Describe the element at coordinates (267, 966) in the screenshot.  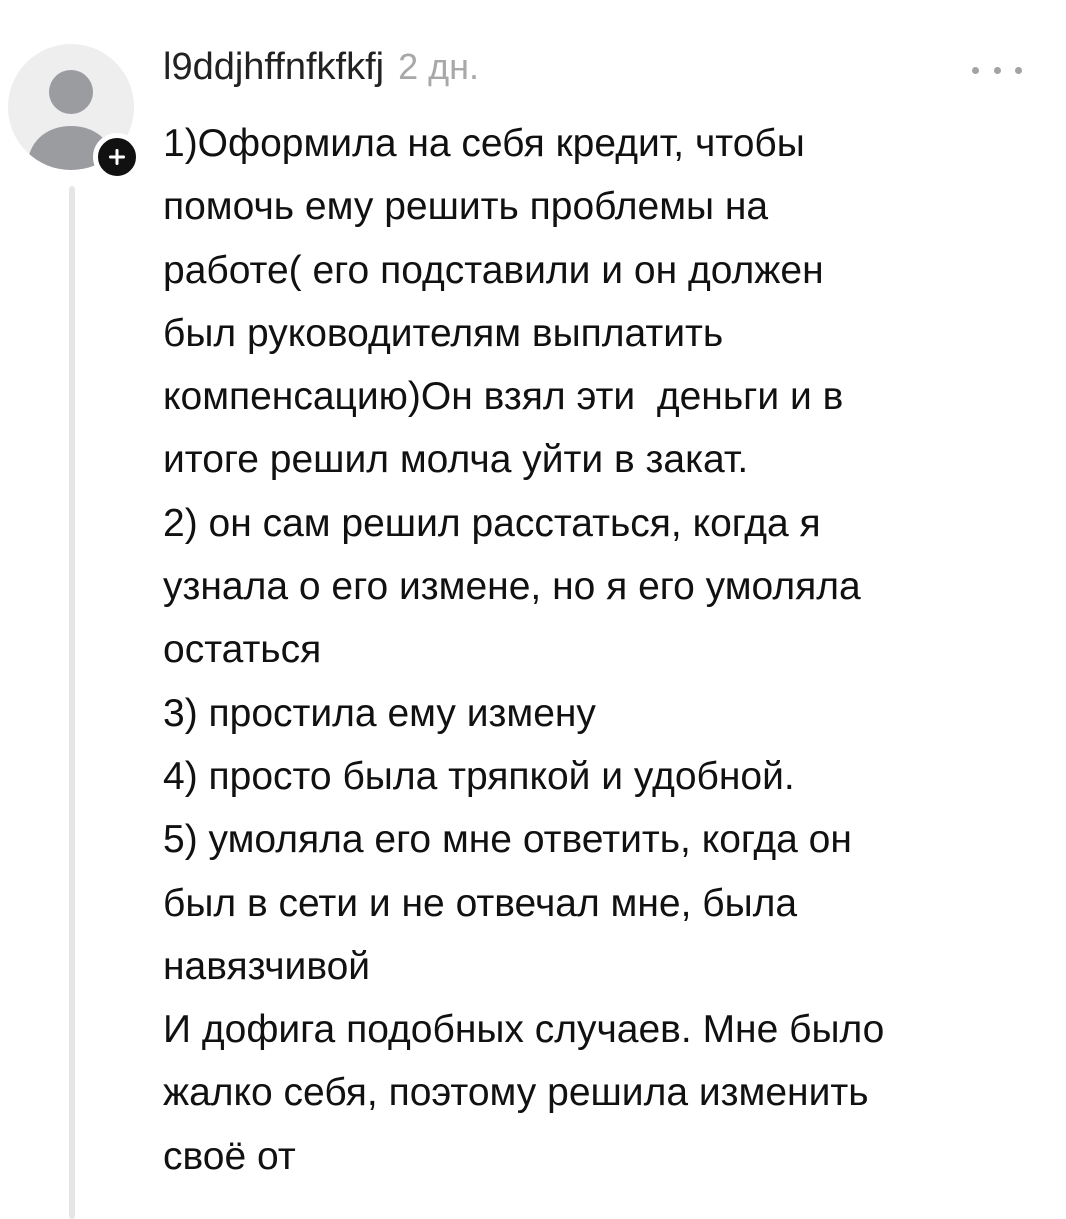
I see `comment-line: навязчивой` at that location.